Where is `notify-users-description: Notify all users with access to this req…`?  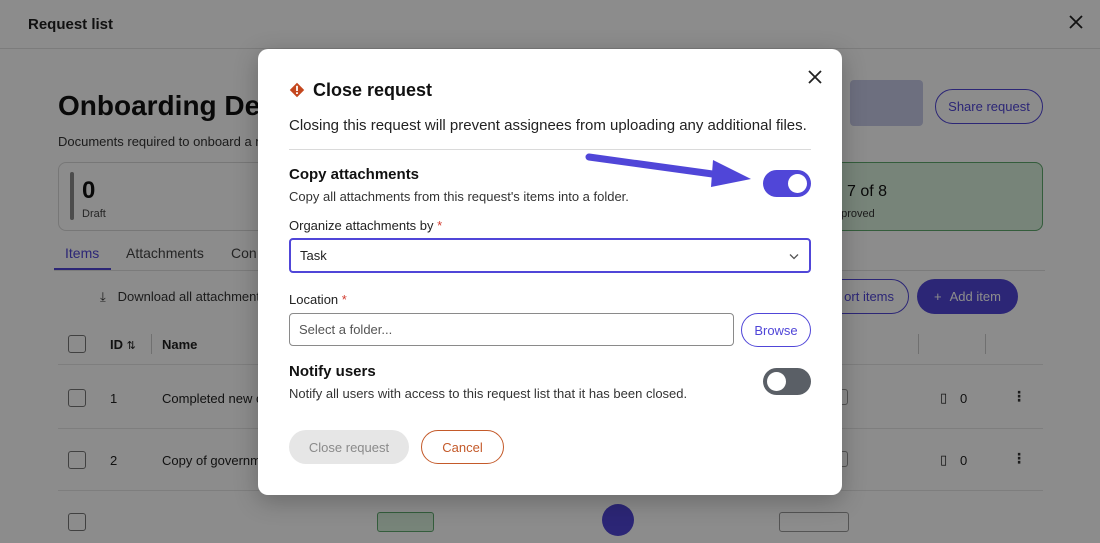
notify-users-description: Notify all users with access to this req… is located at coordinates (488, 393).